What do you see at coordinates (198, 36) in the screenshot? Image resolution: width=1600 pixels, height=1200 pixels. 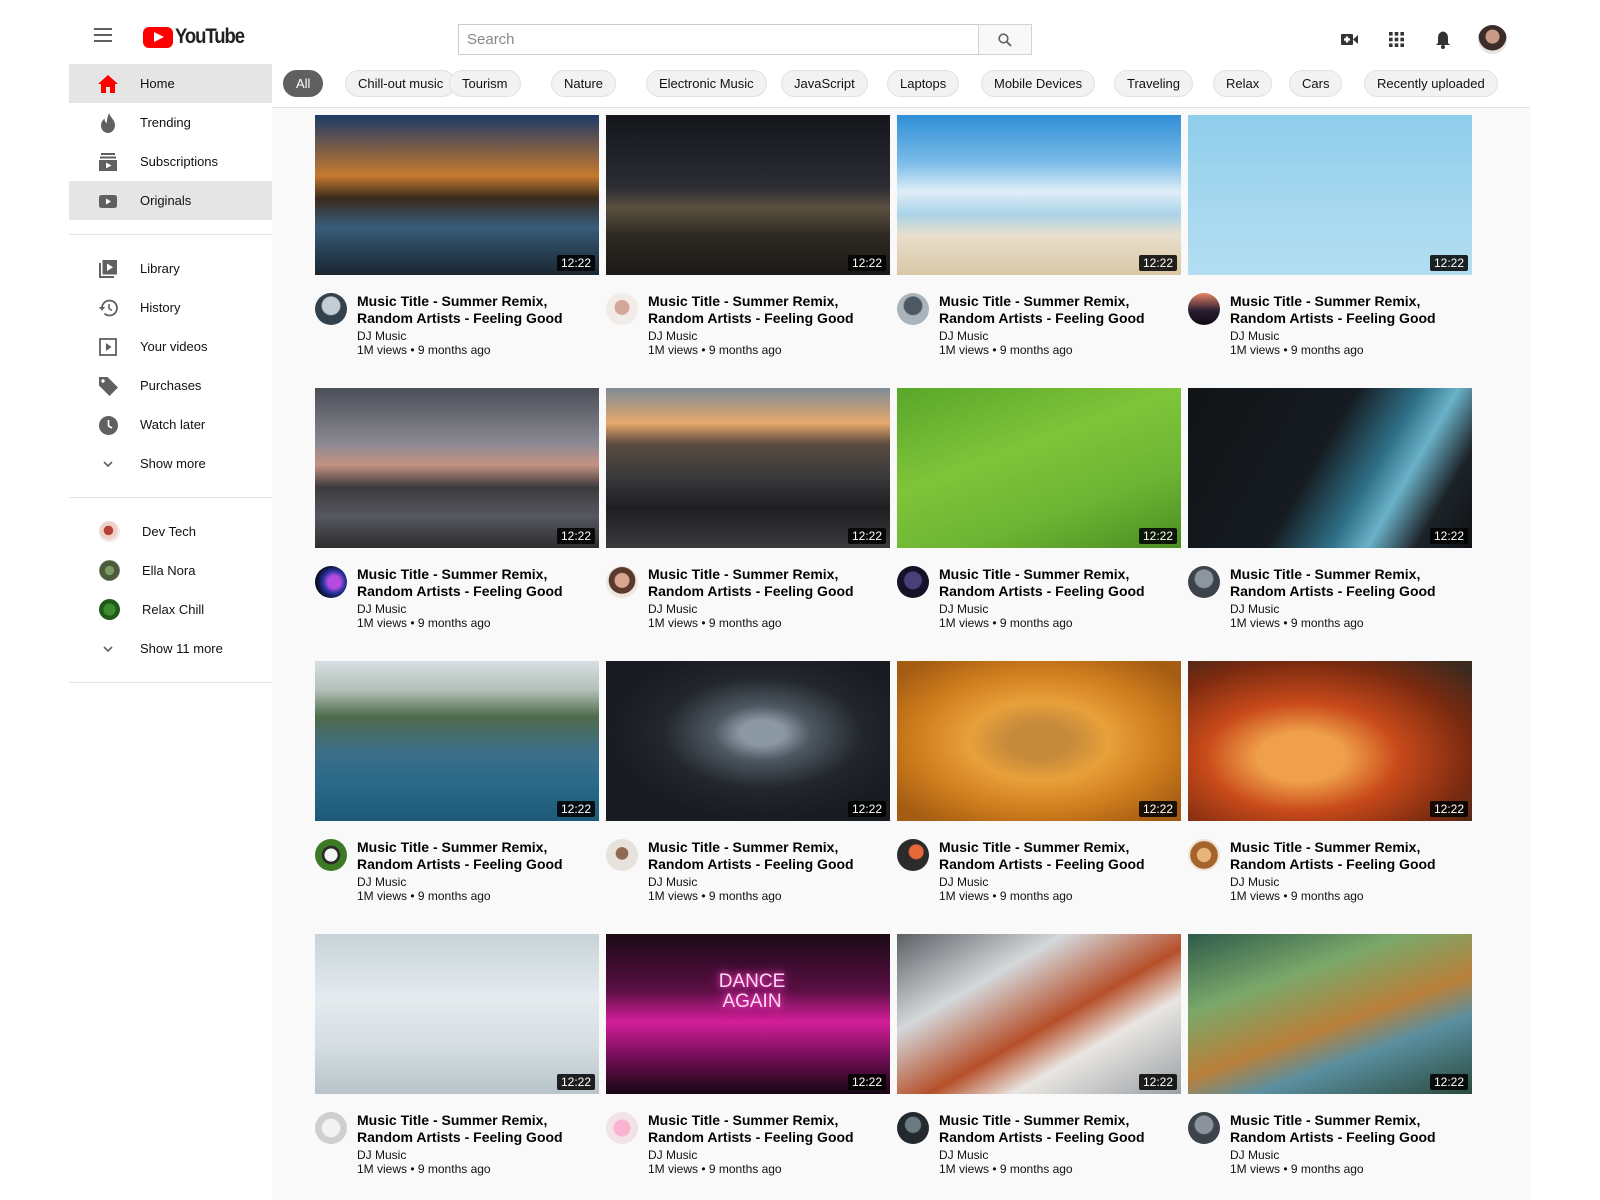 I see `youtube-logo: YouTube` at bounding box center [198, 36].